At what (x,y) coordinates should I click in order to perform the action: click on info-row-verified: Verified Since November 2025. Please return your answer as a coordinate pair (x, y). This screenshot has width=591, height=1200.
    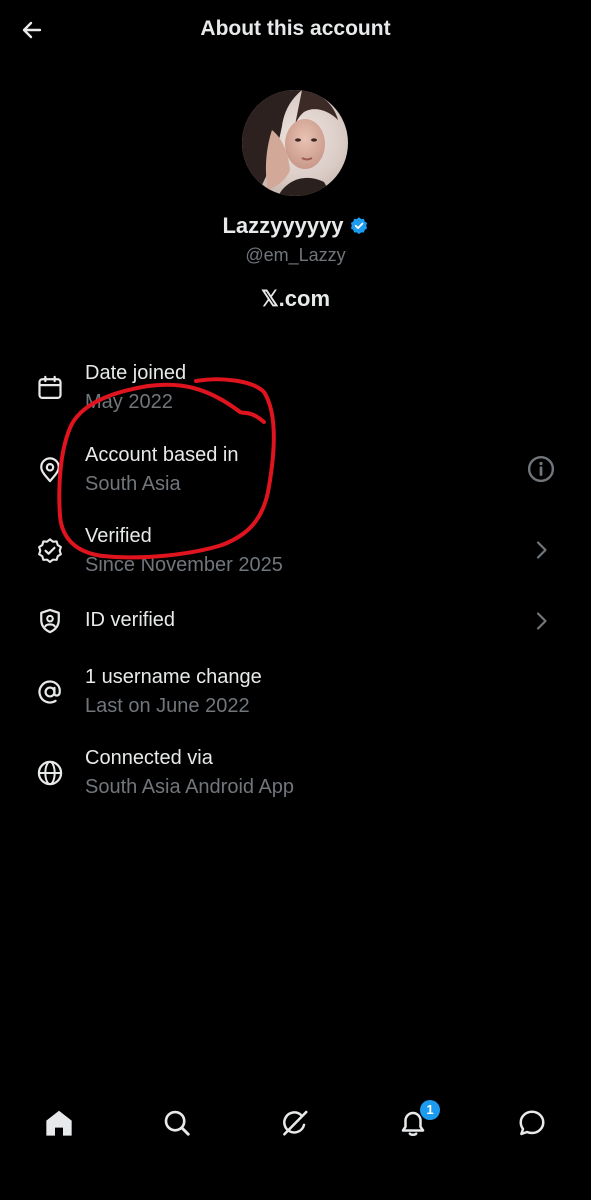
    Looking at the image, I should click on (295, 553).